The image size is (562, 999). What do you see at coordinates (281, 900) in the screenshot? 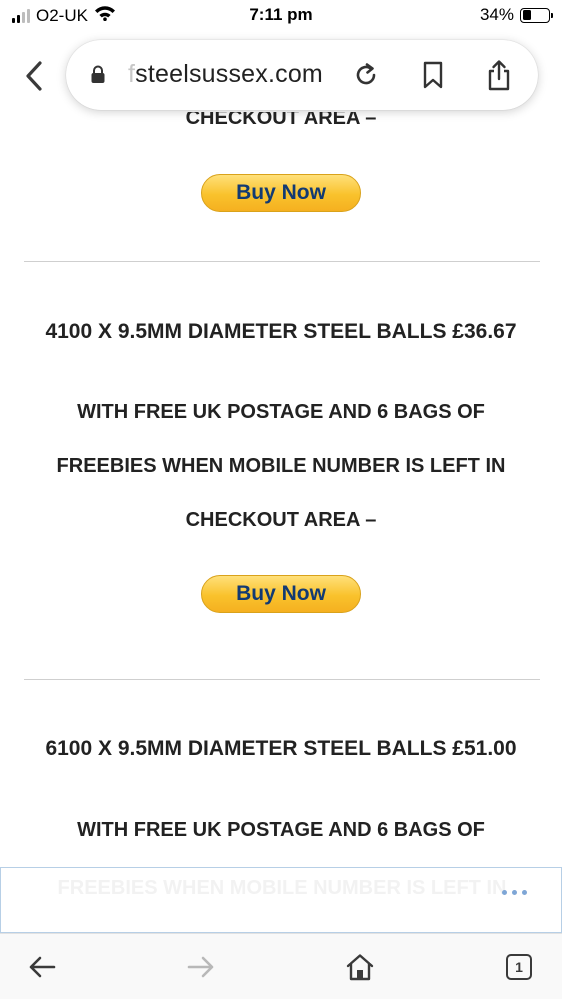
I see `overlay-card: FREEBIES WHEN MOBILE NUMBER IS LEFT IN` at bounding box center [281, 900].